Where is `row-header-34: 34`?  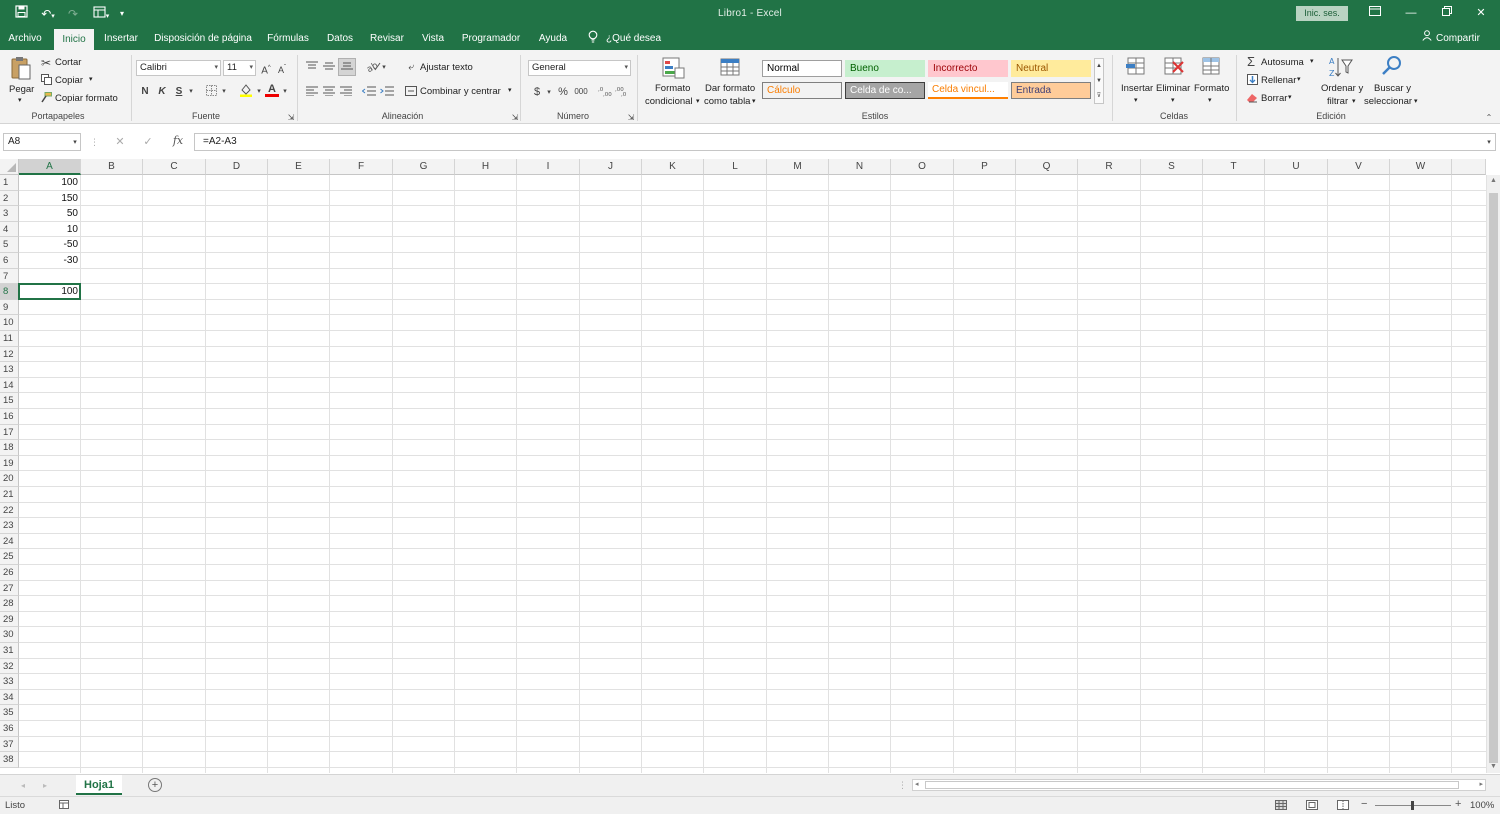
row-header-34: 34 is located at coordinates (9, 697).